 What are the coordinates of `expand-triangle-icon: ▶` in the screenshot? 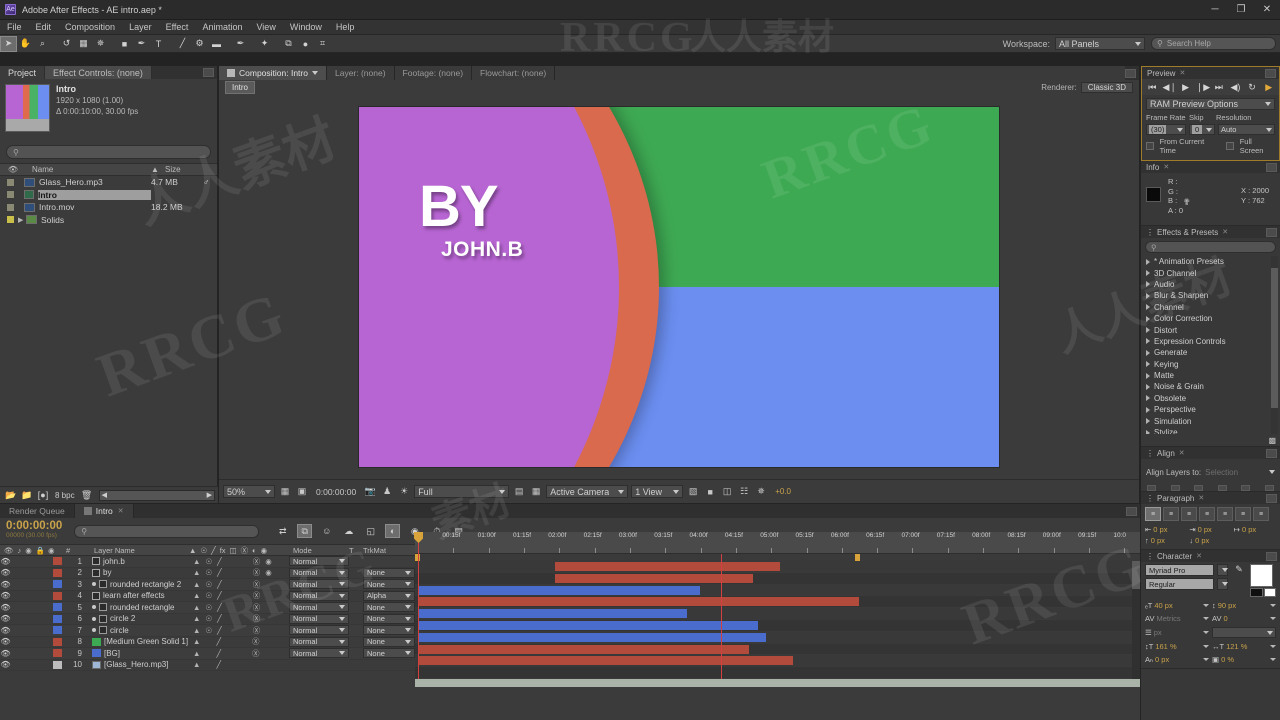 It's located at (22, 220).